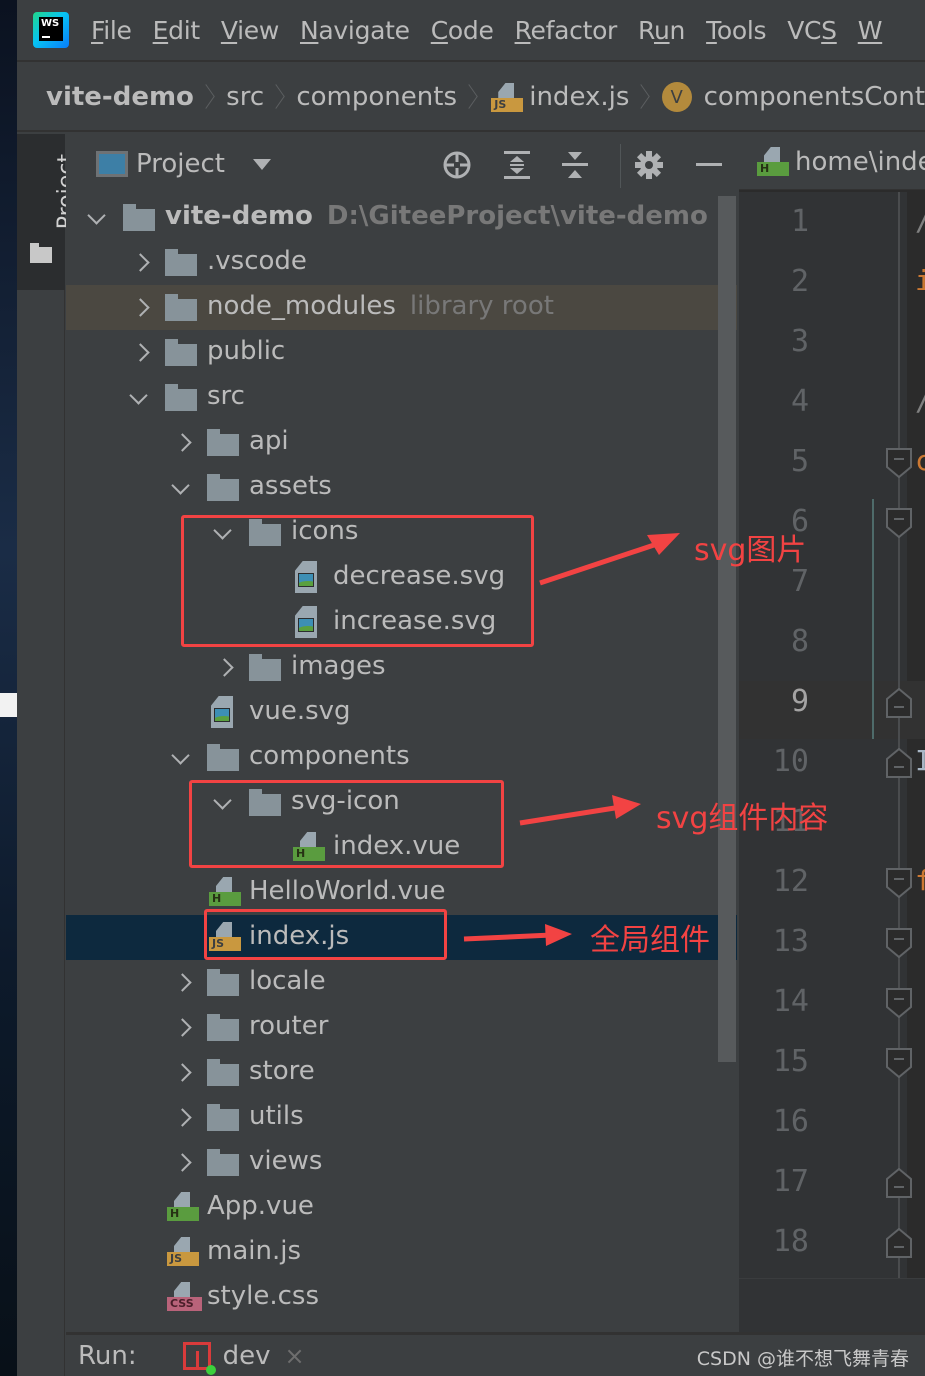 This screenshot has width=925, height=1376. I want to click on menu-item-navigate: Navigate, so click(355, 30).